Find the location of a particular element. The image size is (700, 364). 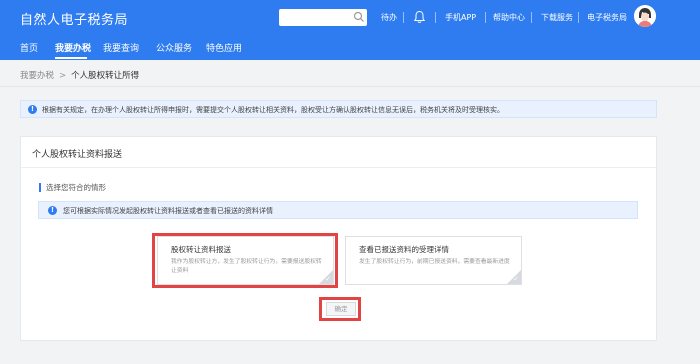

avatar is located at coordinates (645, 16).